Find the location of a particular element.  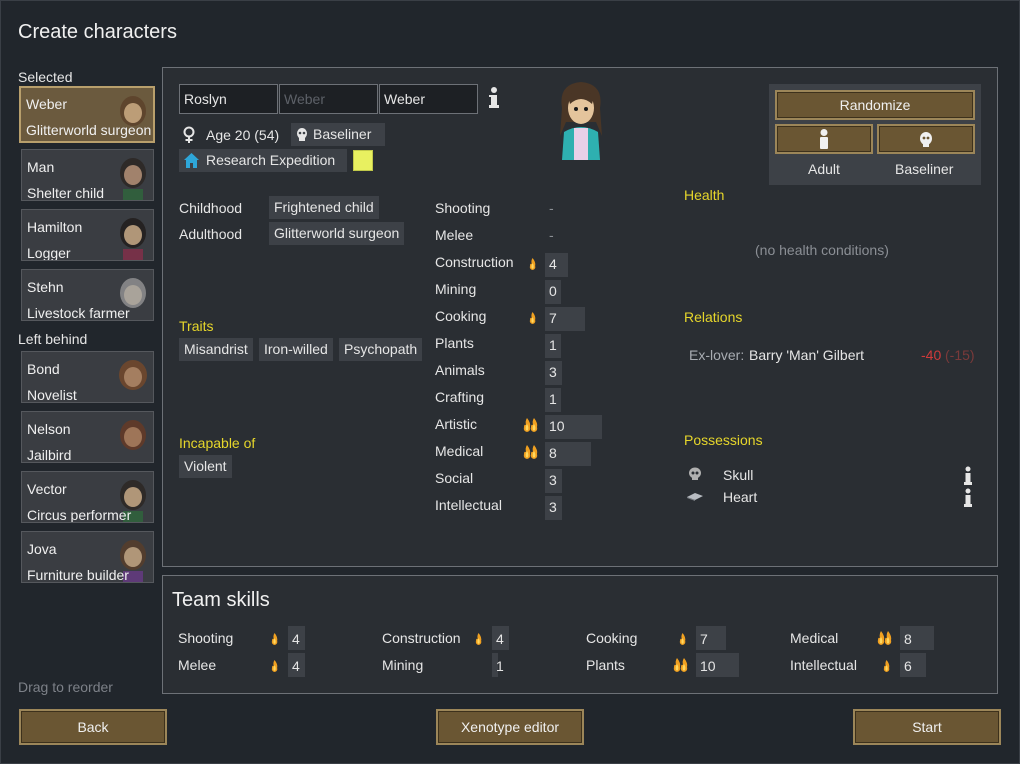

major-passion-flame-icon is located at coordinates (531, 453).